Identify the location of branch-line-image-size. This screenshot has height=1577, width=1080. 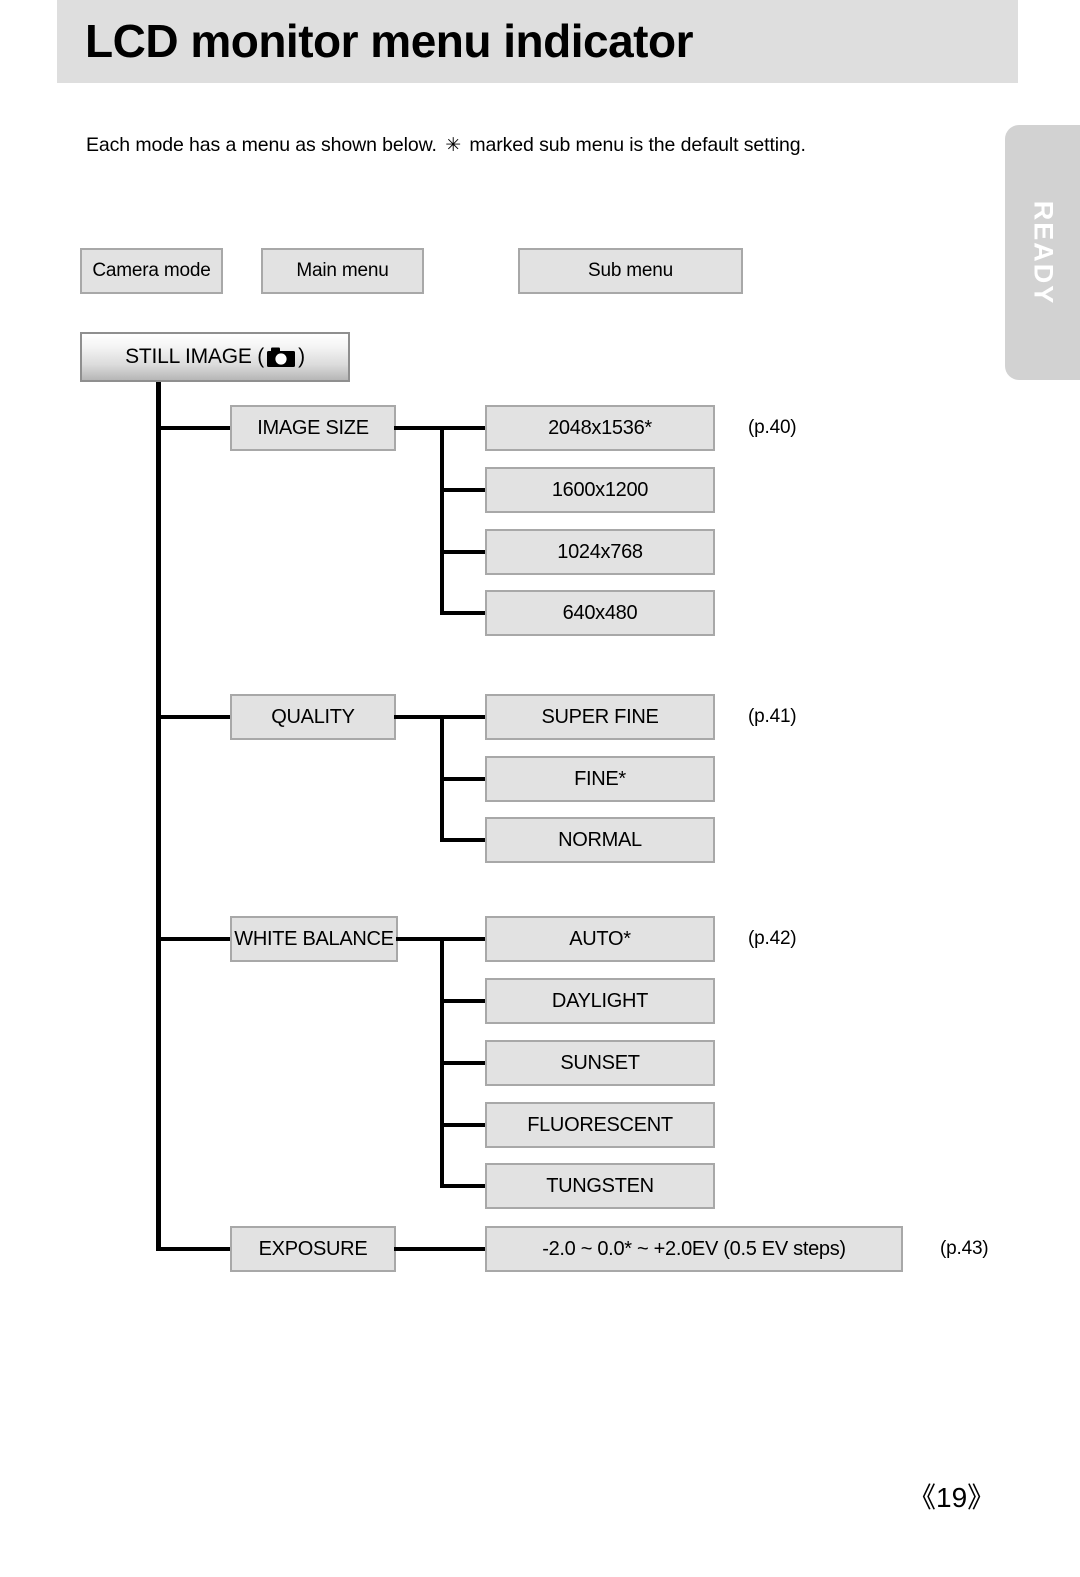
(195, 428).